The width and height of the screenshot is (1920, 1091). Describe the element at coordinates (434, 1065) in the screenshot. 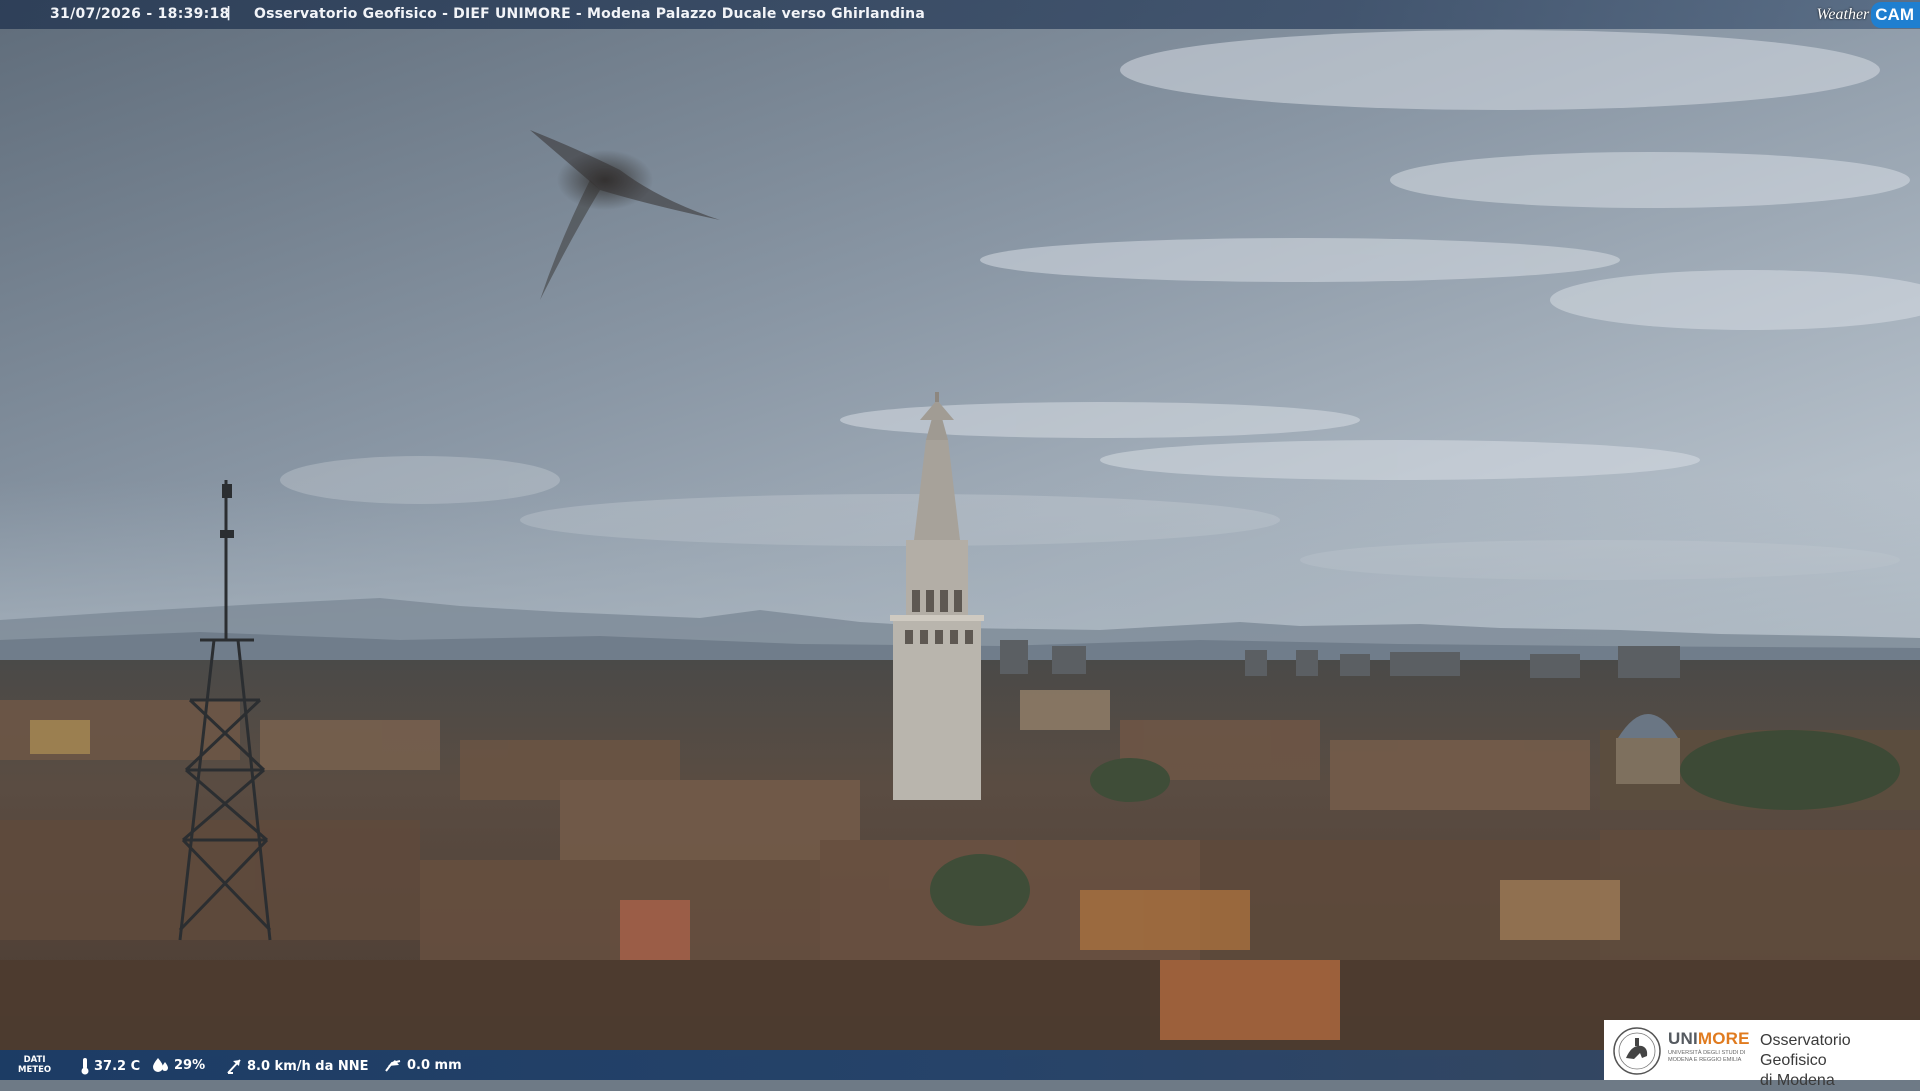

I see `rain-value: 0.0 mm` at that location.